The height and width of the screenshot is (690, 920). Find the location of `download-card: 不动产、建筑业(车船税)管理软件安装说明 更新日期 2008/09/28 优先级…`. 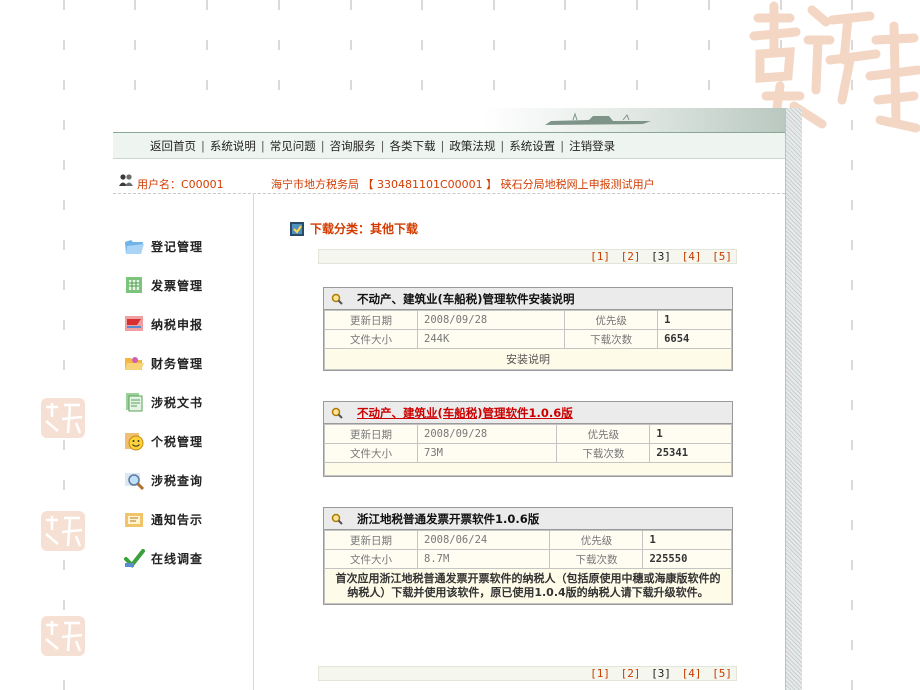

download-card: 不动产、建筑业(车船税)管理软件安装说明 更新日期 2008/09/28 优先级… is located at coordinates (528, 329).